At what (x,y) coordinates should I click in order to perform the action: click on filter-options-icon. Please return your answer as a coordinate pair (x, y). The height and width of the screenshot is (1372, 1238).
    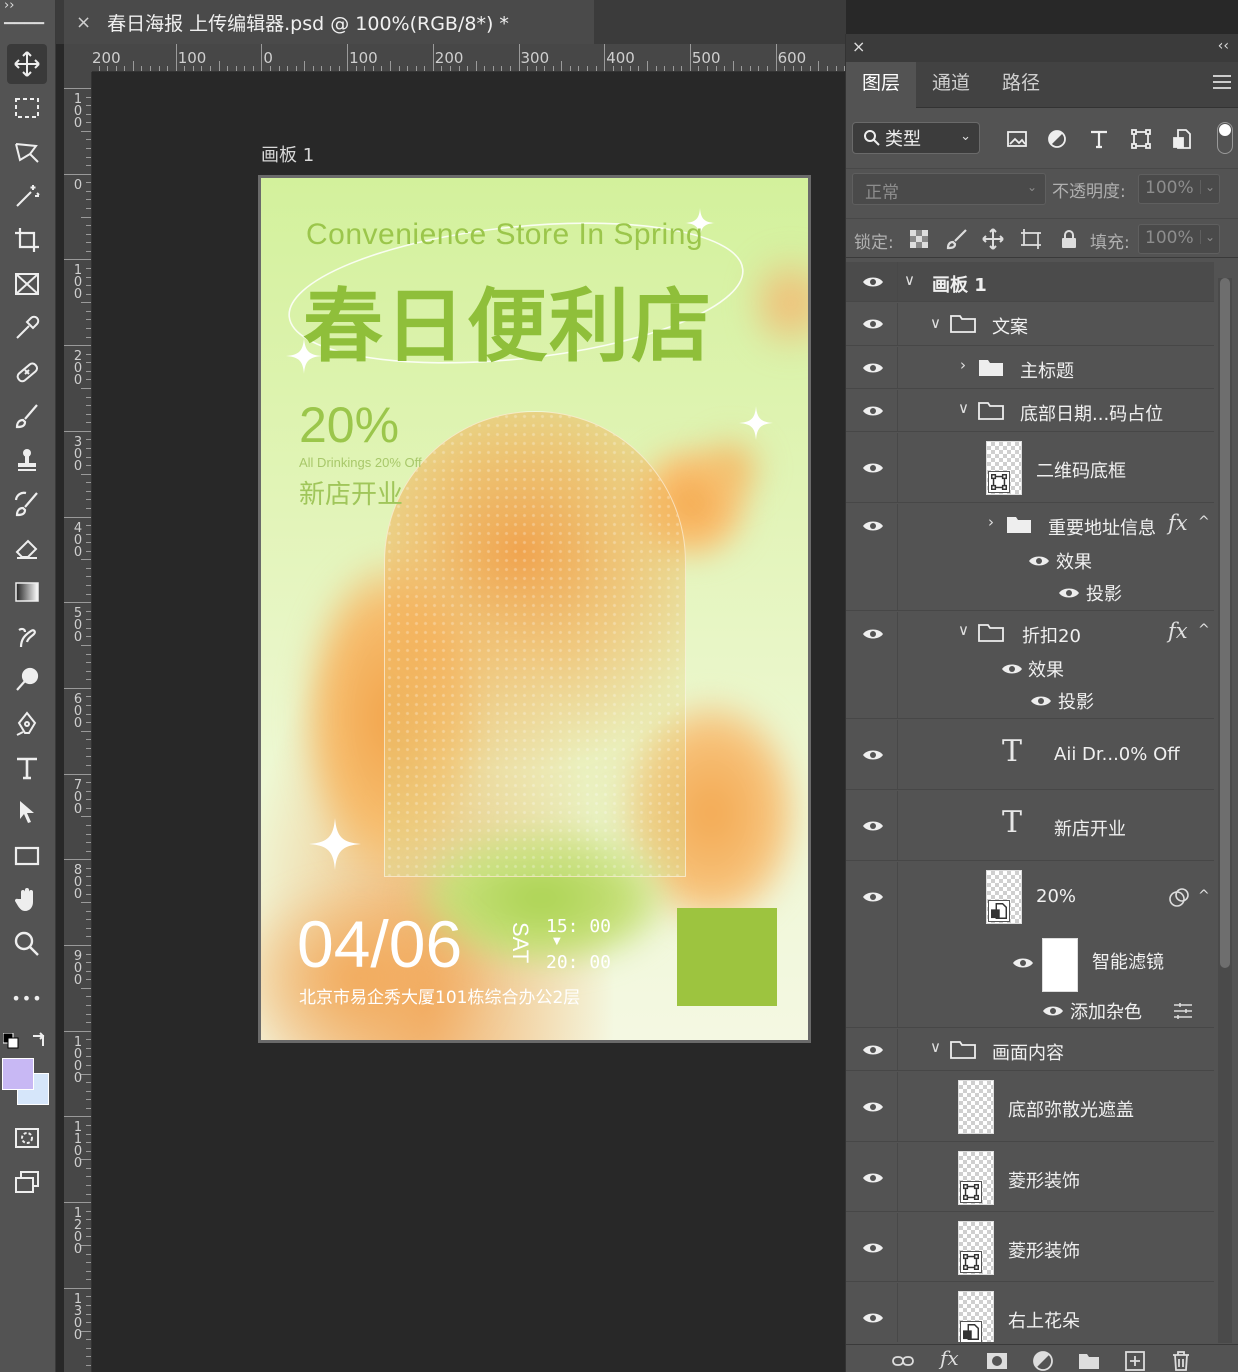
    Looking at the image, I should click on (1183, 1011).